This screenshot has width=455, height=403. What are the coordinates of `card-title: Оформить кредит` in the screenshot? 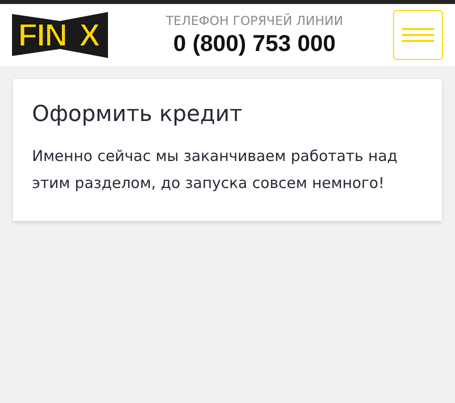 It's located at (138, 115).